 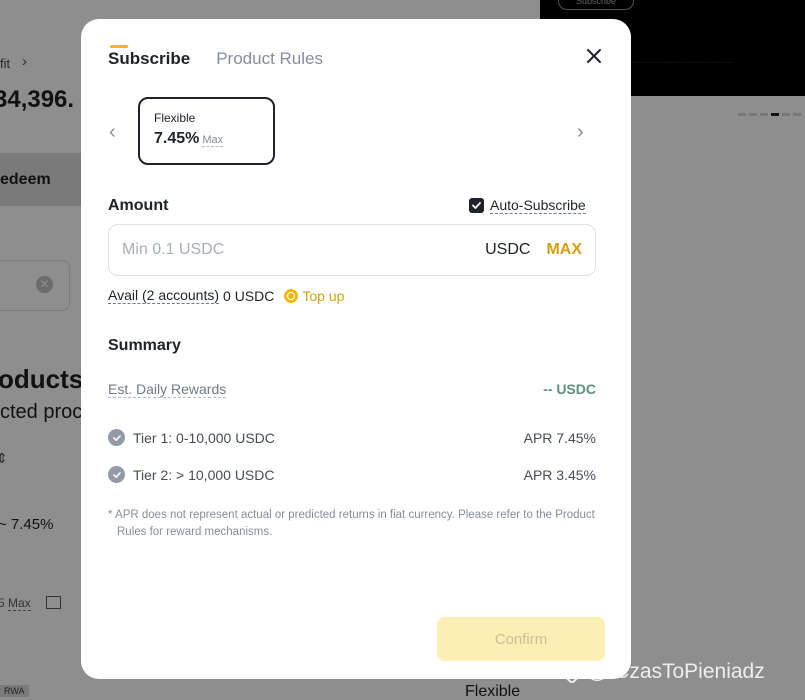 I want to click on chevron-right-icon: ›, so click(x=580, y=132).